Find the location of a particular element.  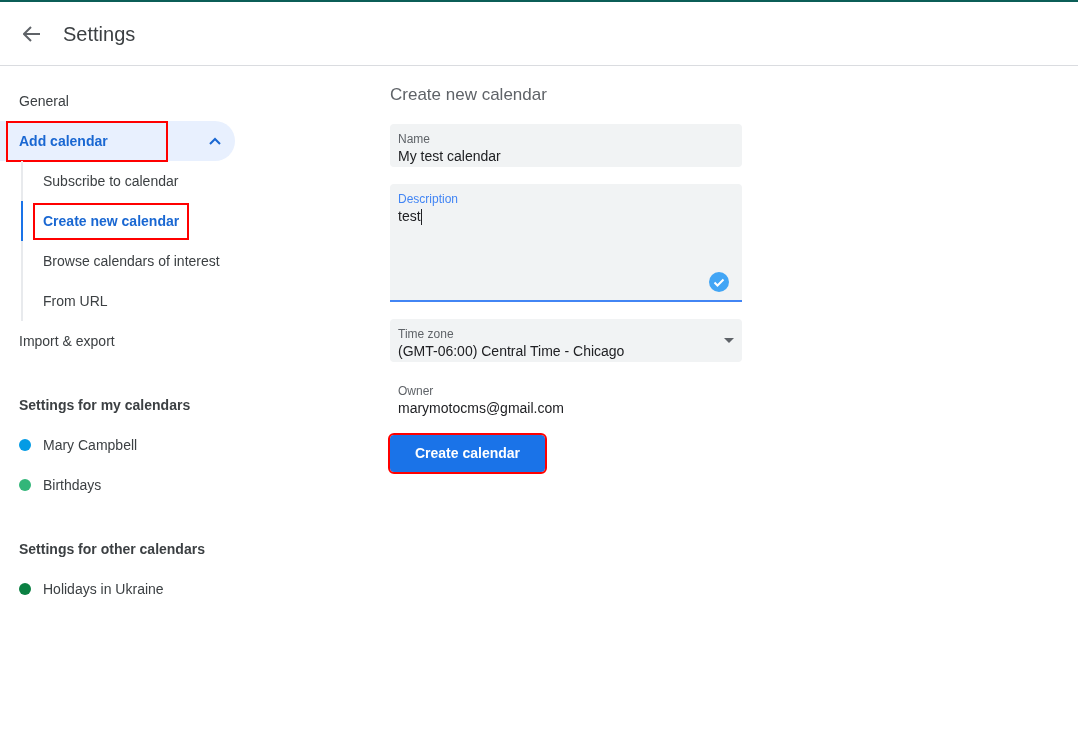

sidebar-subitem: Subscribe to calendar is located at coordinates (205, 181).